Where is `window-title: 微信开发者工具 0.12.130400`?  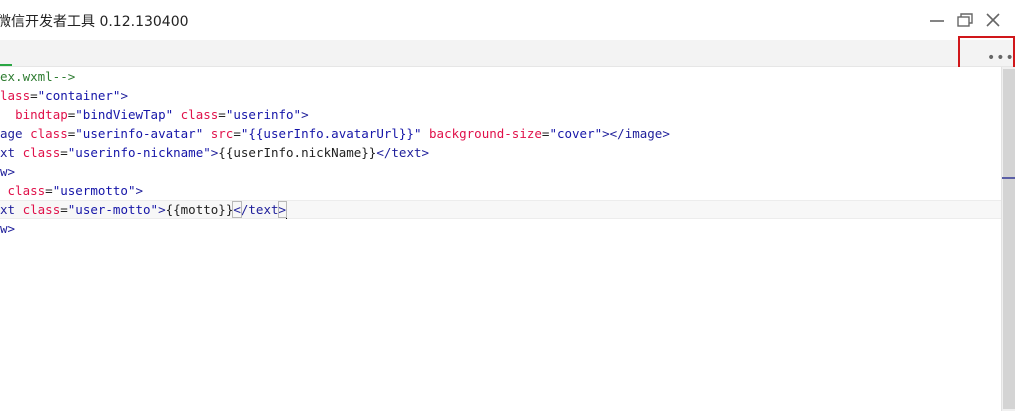
window-title: 微信开发者工具 0.12.130400 is located at coordinates (94, 22).